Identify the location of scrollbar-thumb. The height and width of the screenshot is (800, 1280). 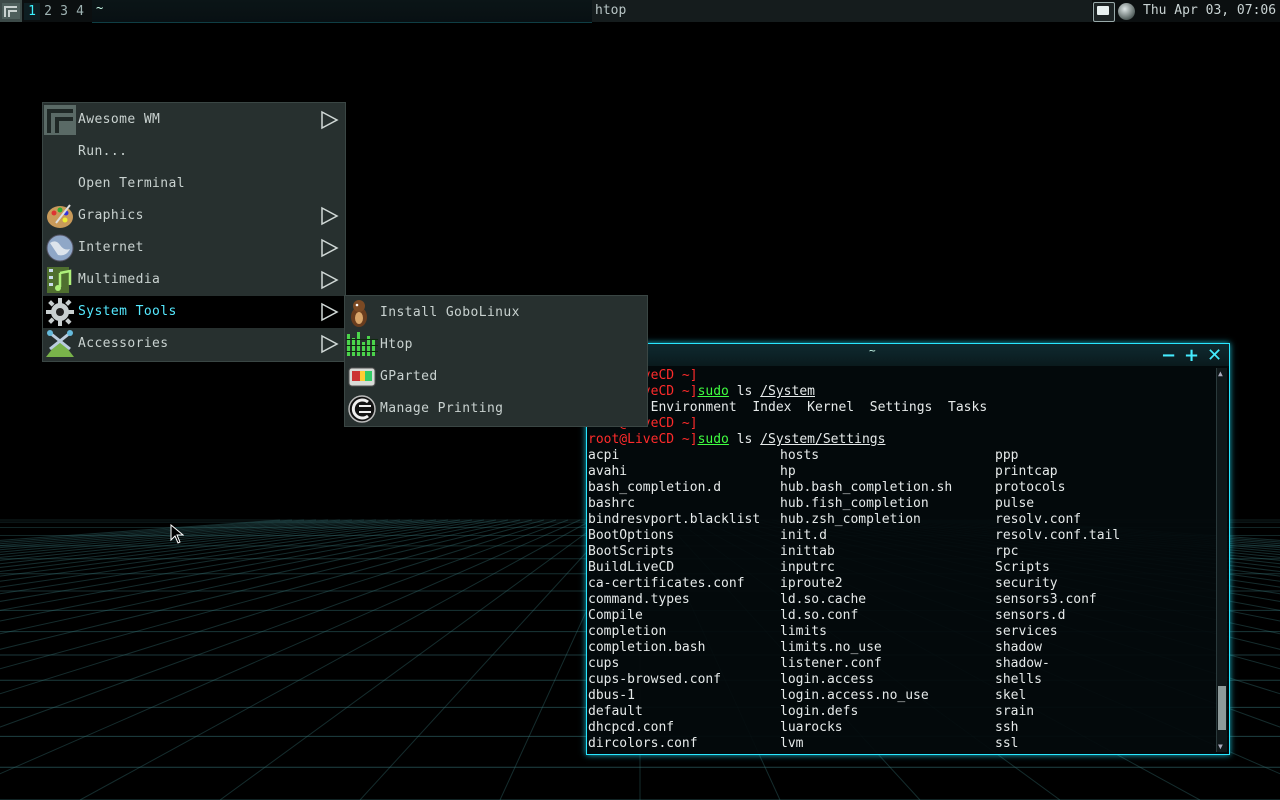
(1222, 708).